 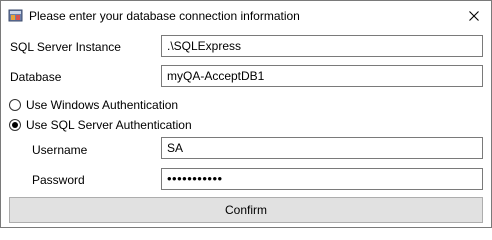 What do you see at coordinates (322, 46) in the screenshot?
I see `server-instance-input: .\SQLExpress` at bounding box center [322, 46].